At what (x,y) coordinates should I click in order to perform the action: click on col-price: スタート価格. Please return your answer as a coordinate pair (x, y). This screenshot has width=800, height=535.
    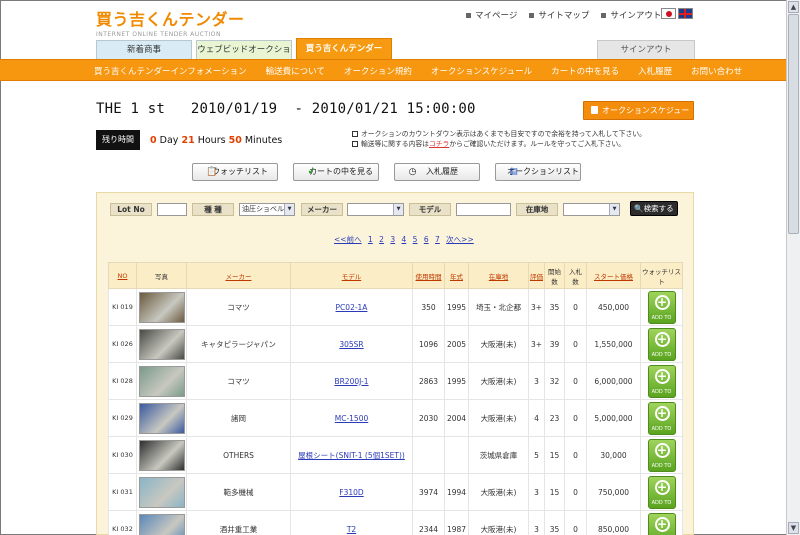
    Looking at the image, I should click on (613, 275).